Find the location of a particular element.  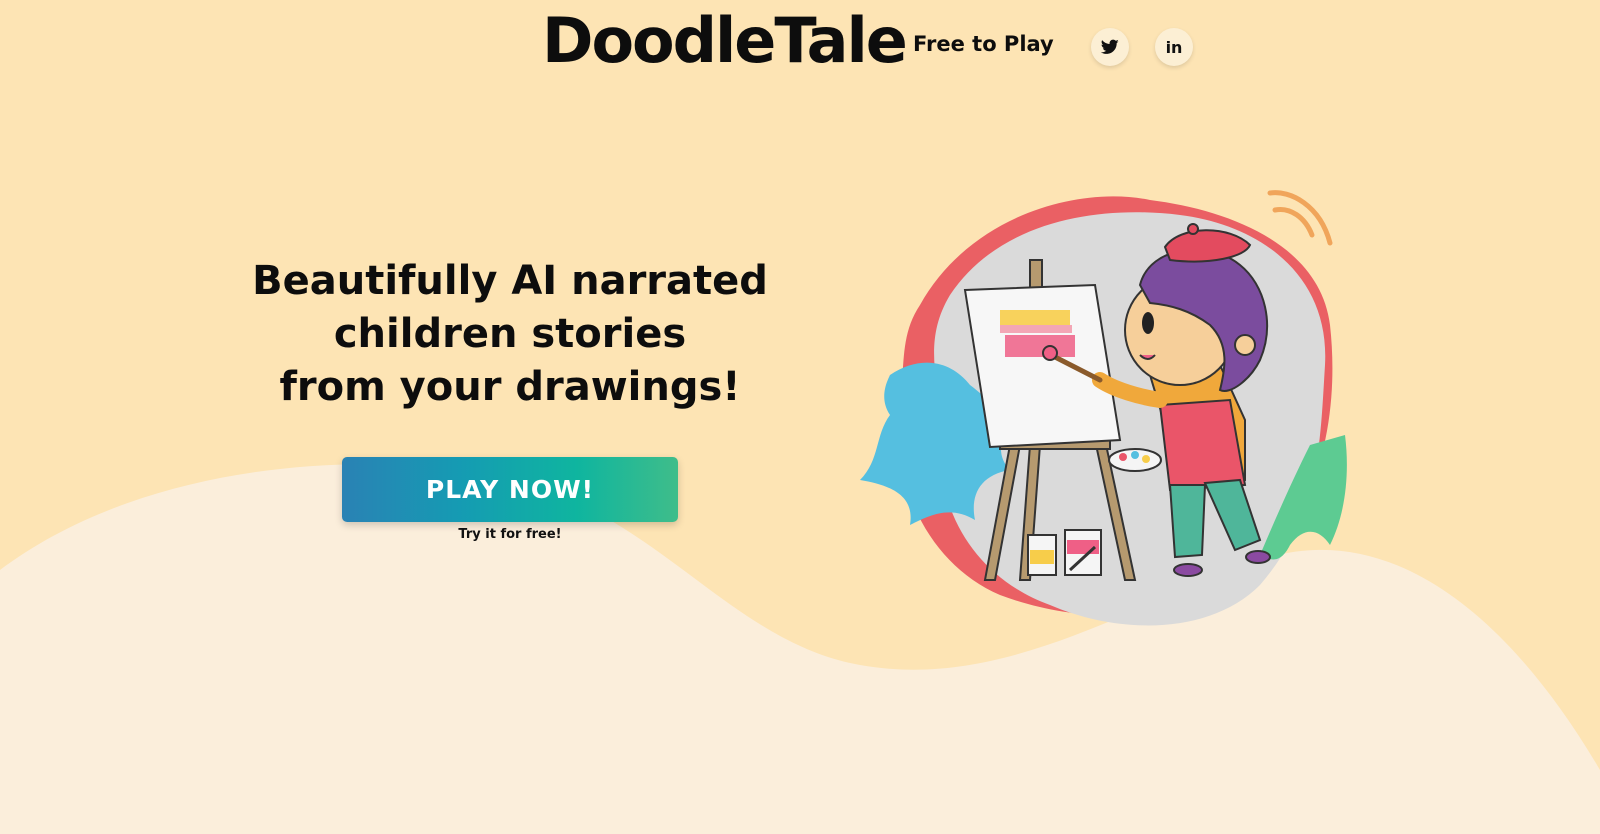

hero-title-line: Beautifully AI narrated is located at coordinates (510, 281).